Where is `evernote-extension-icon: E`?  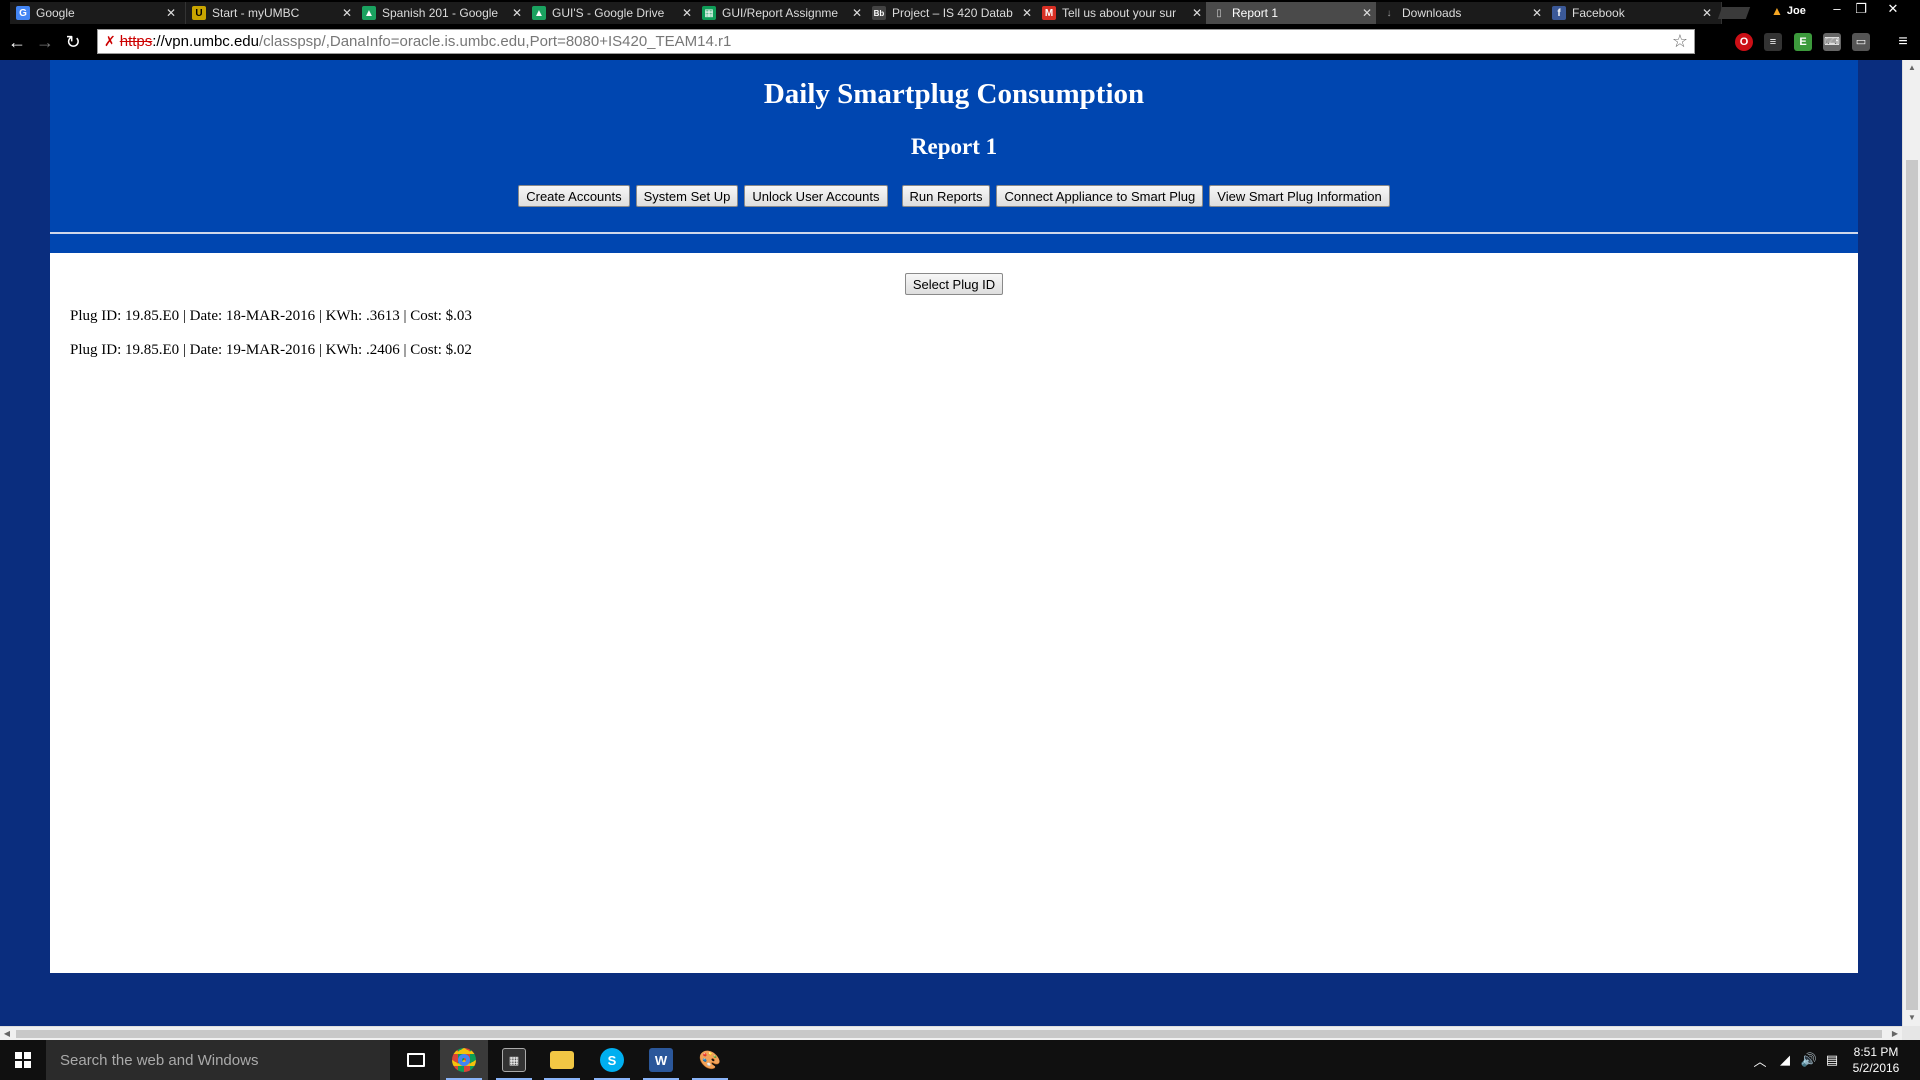 evernote-extension-icon: E is located at coordinates (1803, 42).